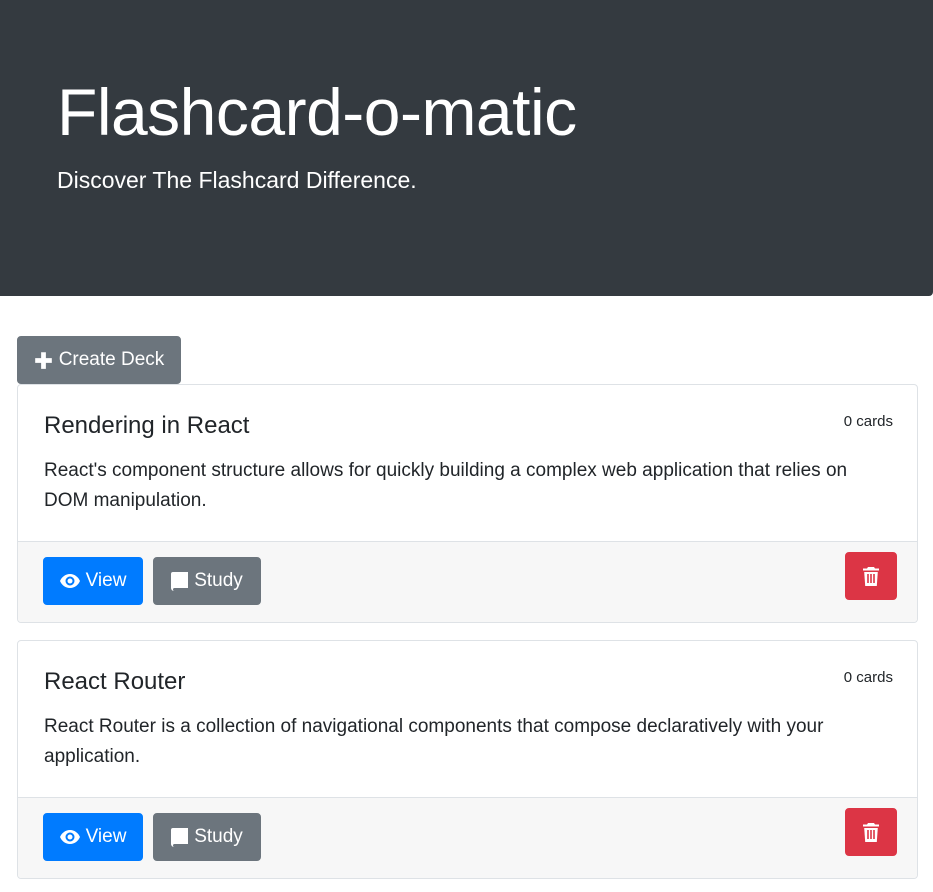 The width and height of the screenshot is (933, 892). What do you see at coordinates (317, 112) in the screenshot?
I see `app-title: Flashcard-o-matic` at bounding box center [317, 112].